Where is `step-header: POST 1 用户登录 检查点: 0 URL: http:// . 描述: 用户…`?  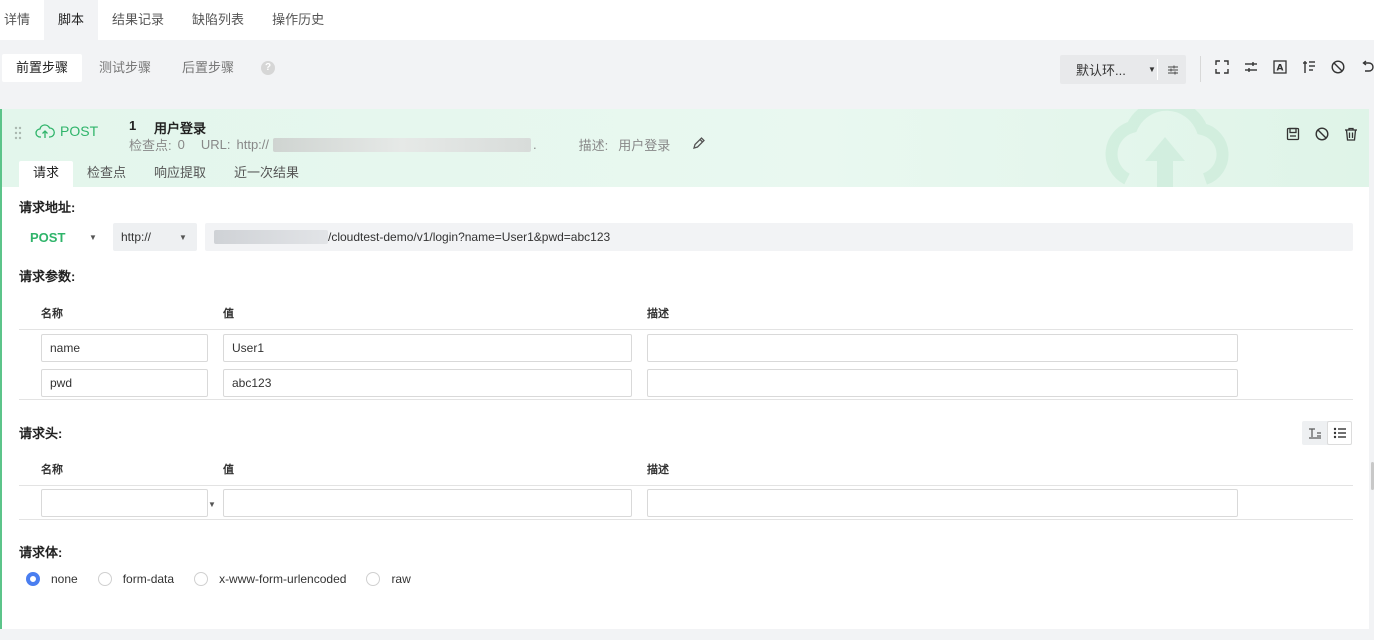
step-header: POST 1 用户登录 检查点: 0 URL: http:// . 描述: 用户… is located at coordinates (685, 148).